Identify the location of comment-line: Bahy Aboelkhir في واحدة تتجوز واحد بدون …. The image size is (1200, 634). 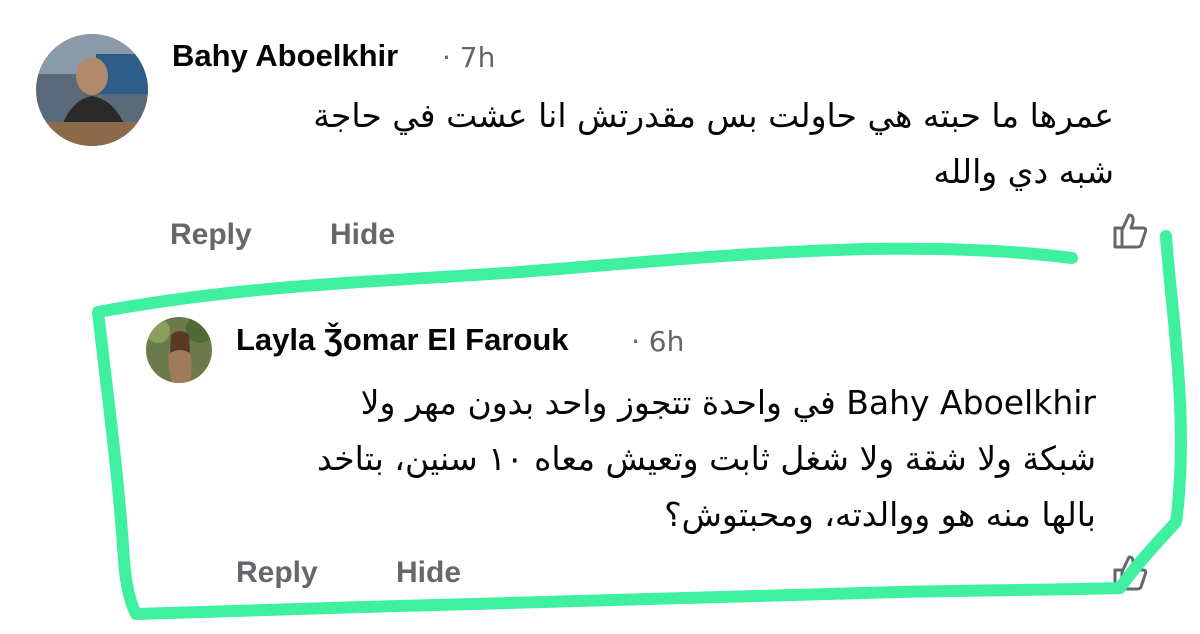
(728, 402).